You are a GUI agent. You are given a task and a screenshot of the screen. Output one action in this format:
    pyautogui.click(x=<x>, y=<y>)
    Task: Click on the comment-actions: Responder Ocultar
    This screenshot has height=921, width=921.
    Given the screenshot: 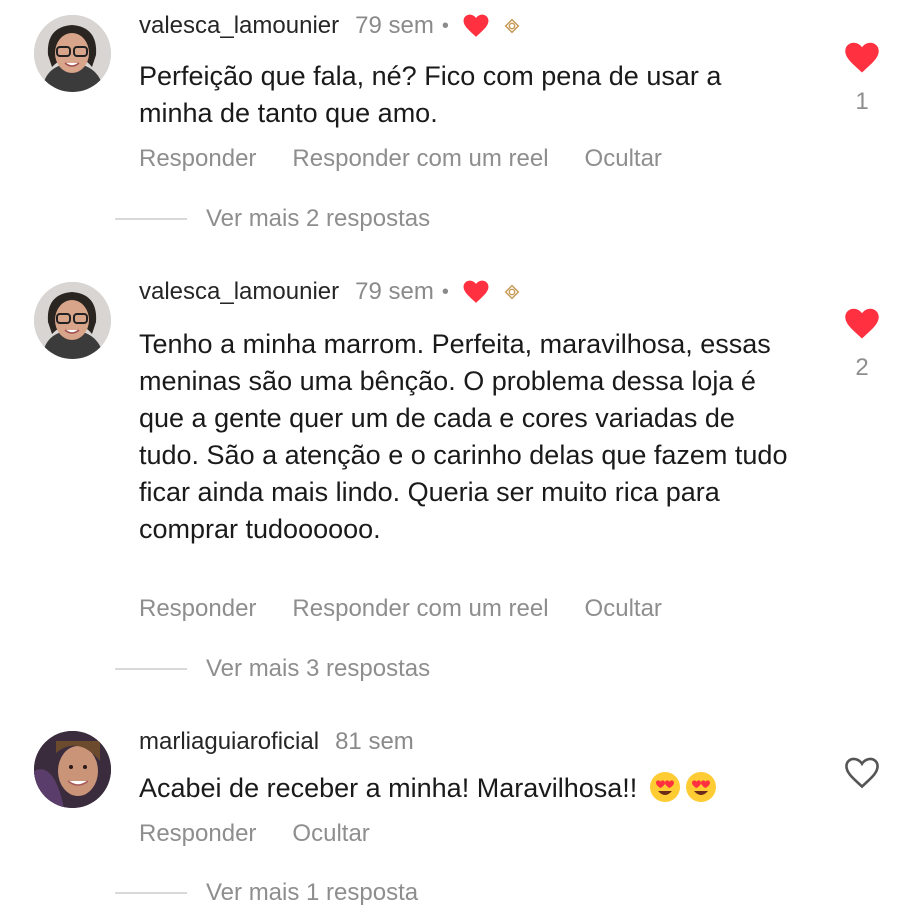 What is the action you would take?
    pyautogui.click(x=272, y=834)
    